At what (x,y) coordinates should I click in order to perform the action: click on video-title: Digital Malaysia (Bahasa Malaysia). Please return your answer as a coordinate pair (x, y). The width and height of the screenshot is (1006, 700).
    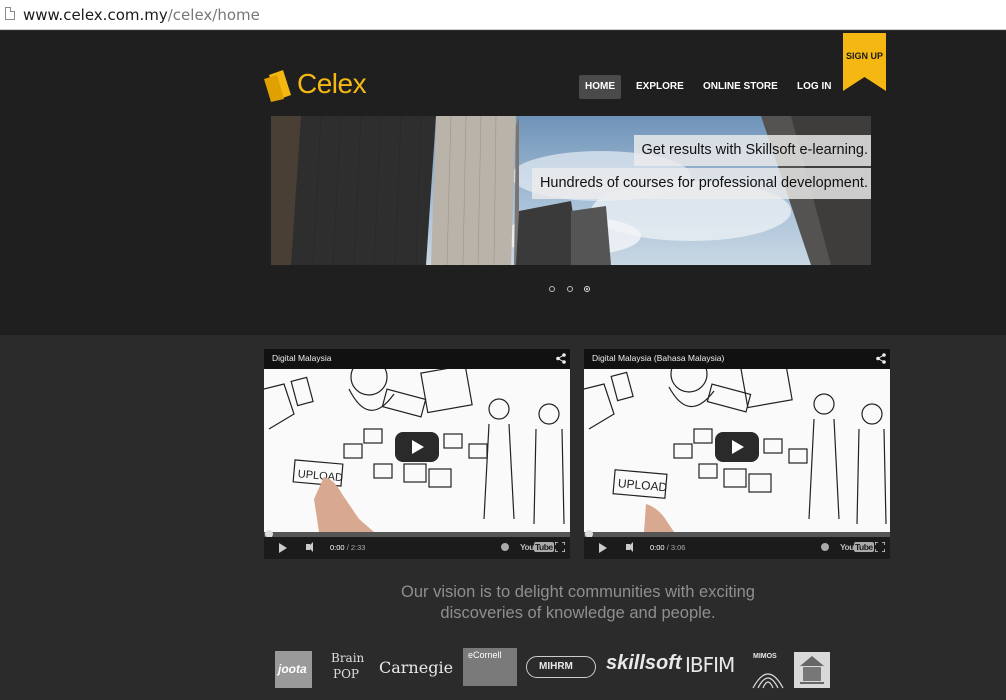
    Looking at the image, I should click on (658, 358).